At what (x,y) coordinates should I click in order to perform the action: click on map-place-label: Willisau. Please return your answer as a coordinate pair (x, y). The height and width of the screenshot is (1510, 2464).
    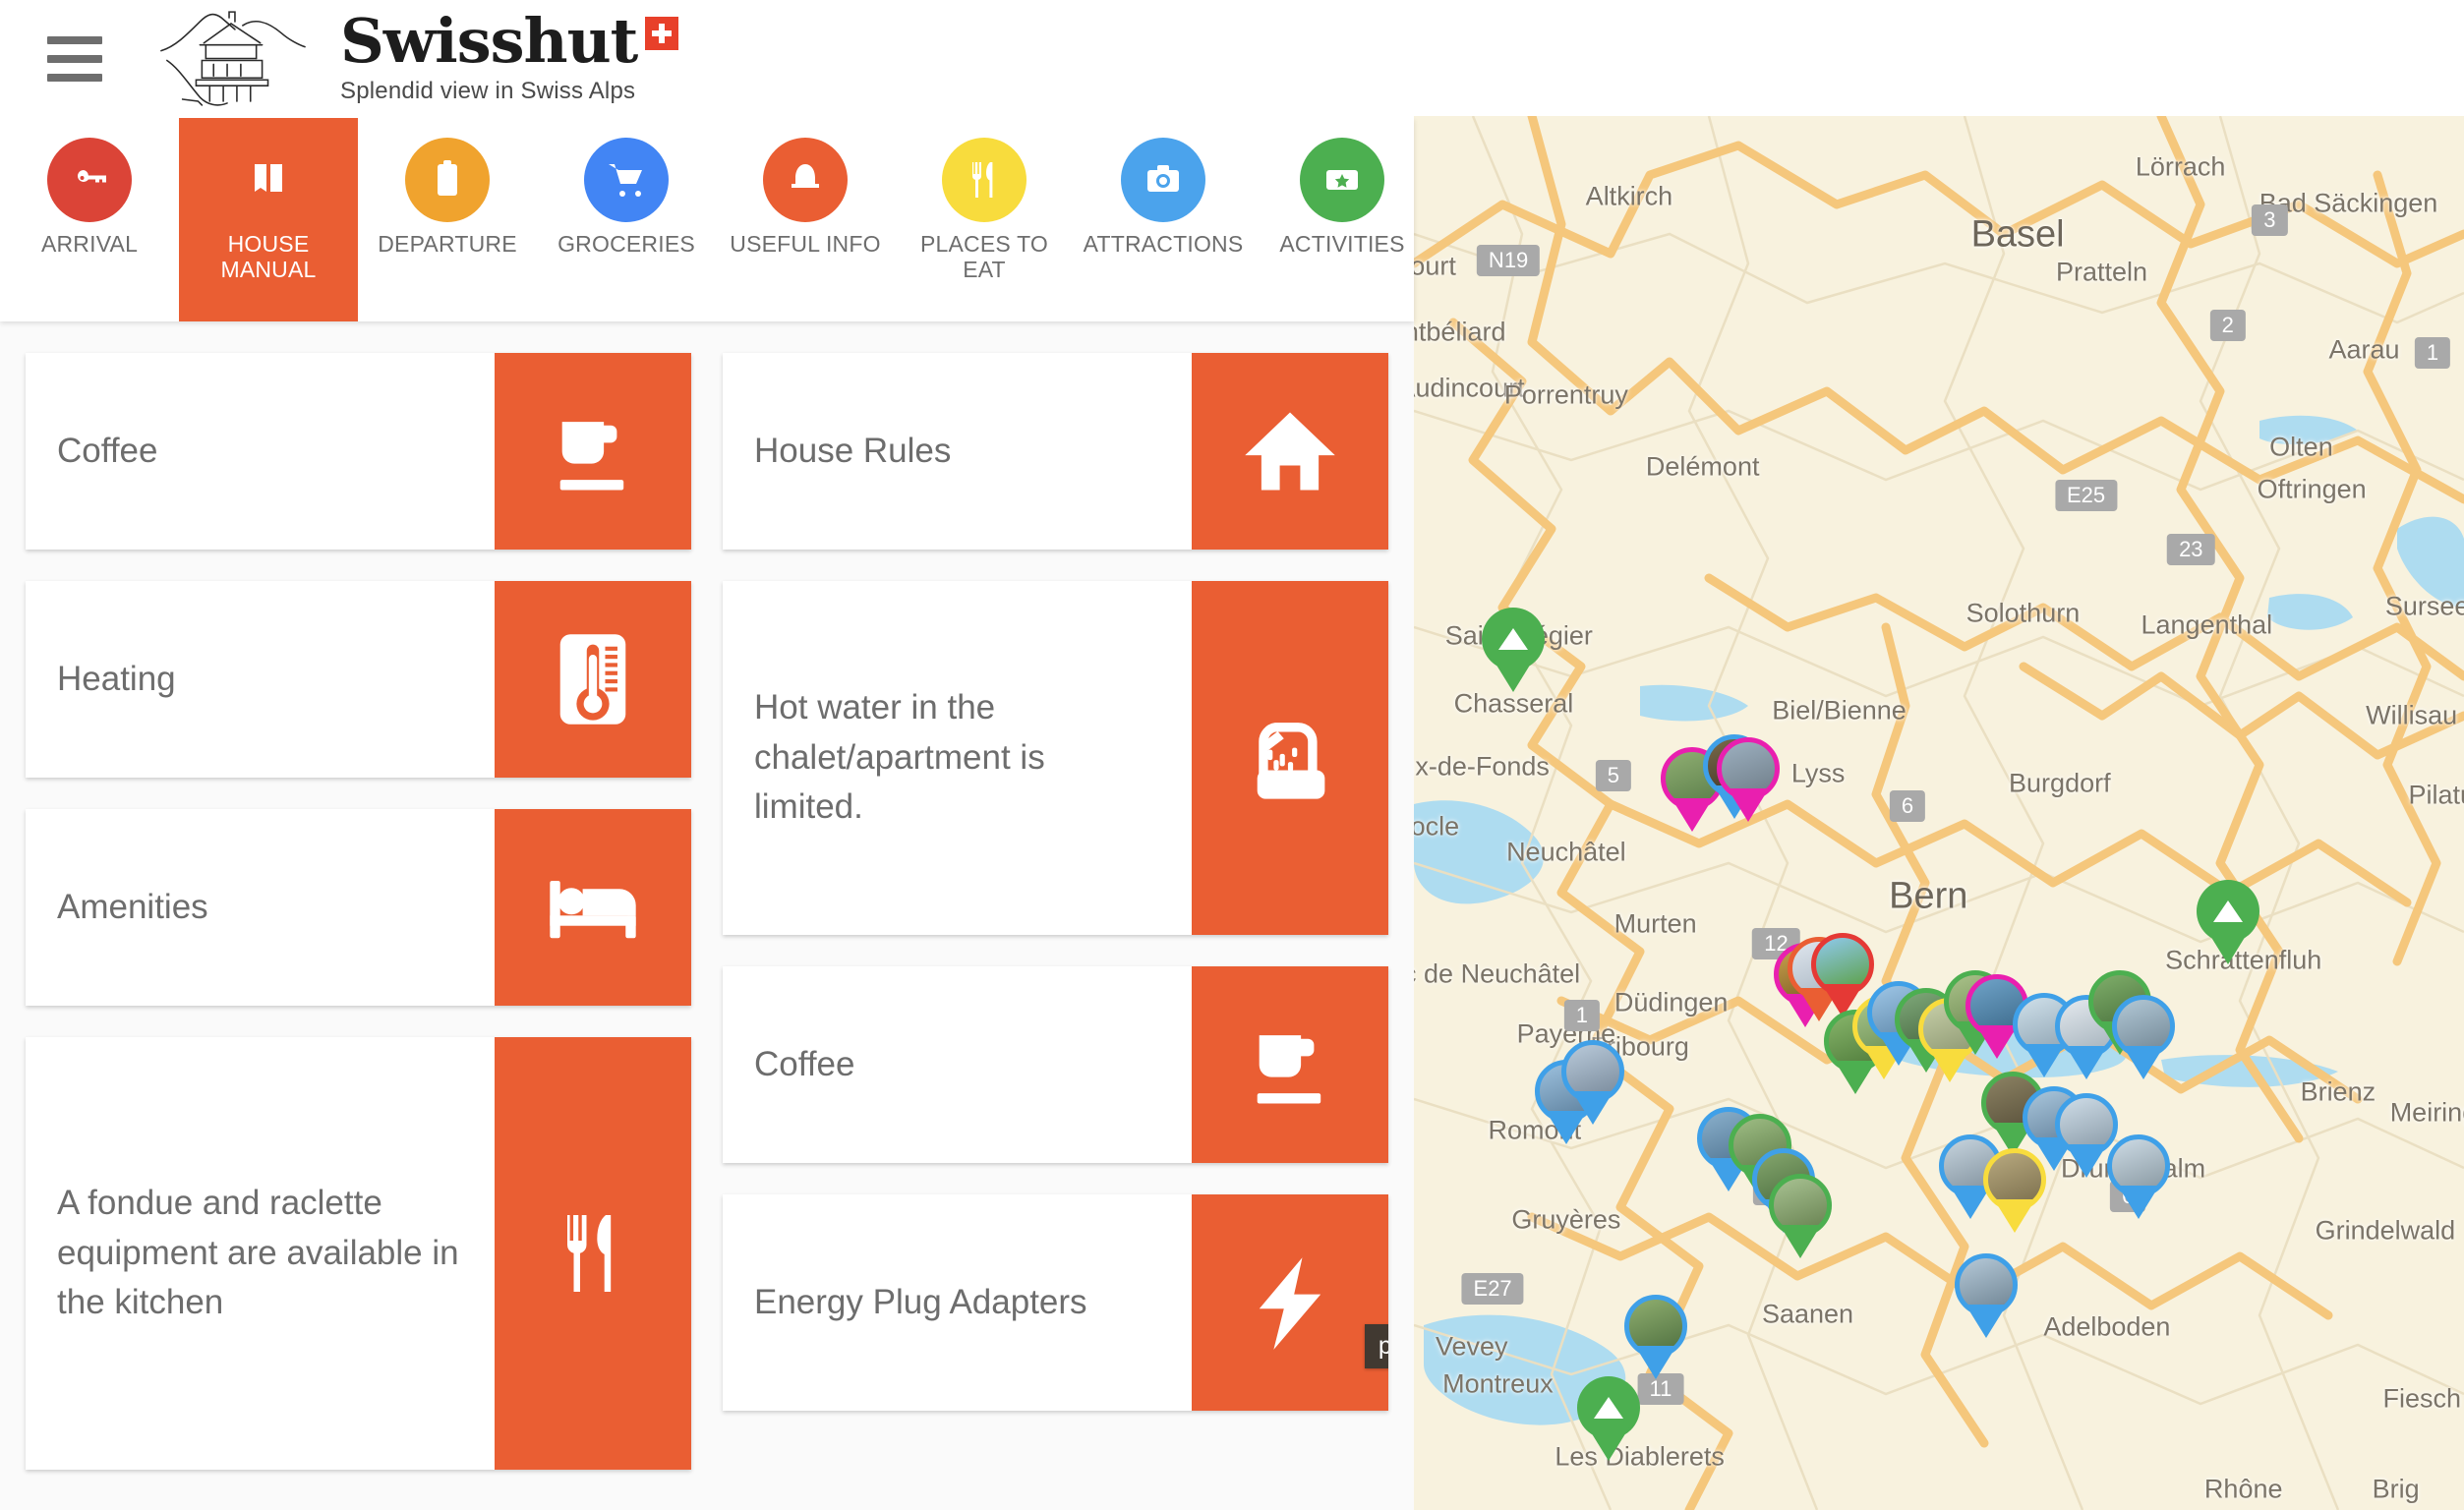
    Looking at the image, I should click on (2412, 715).